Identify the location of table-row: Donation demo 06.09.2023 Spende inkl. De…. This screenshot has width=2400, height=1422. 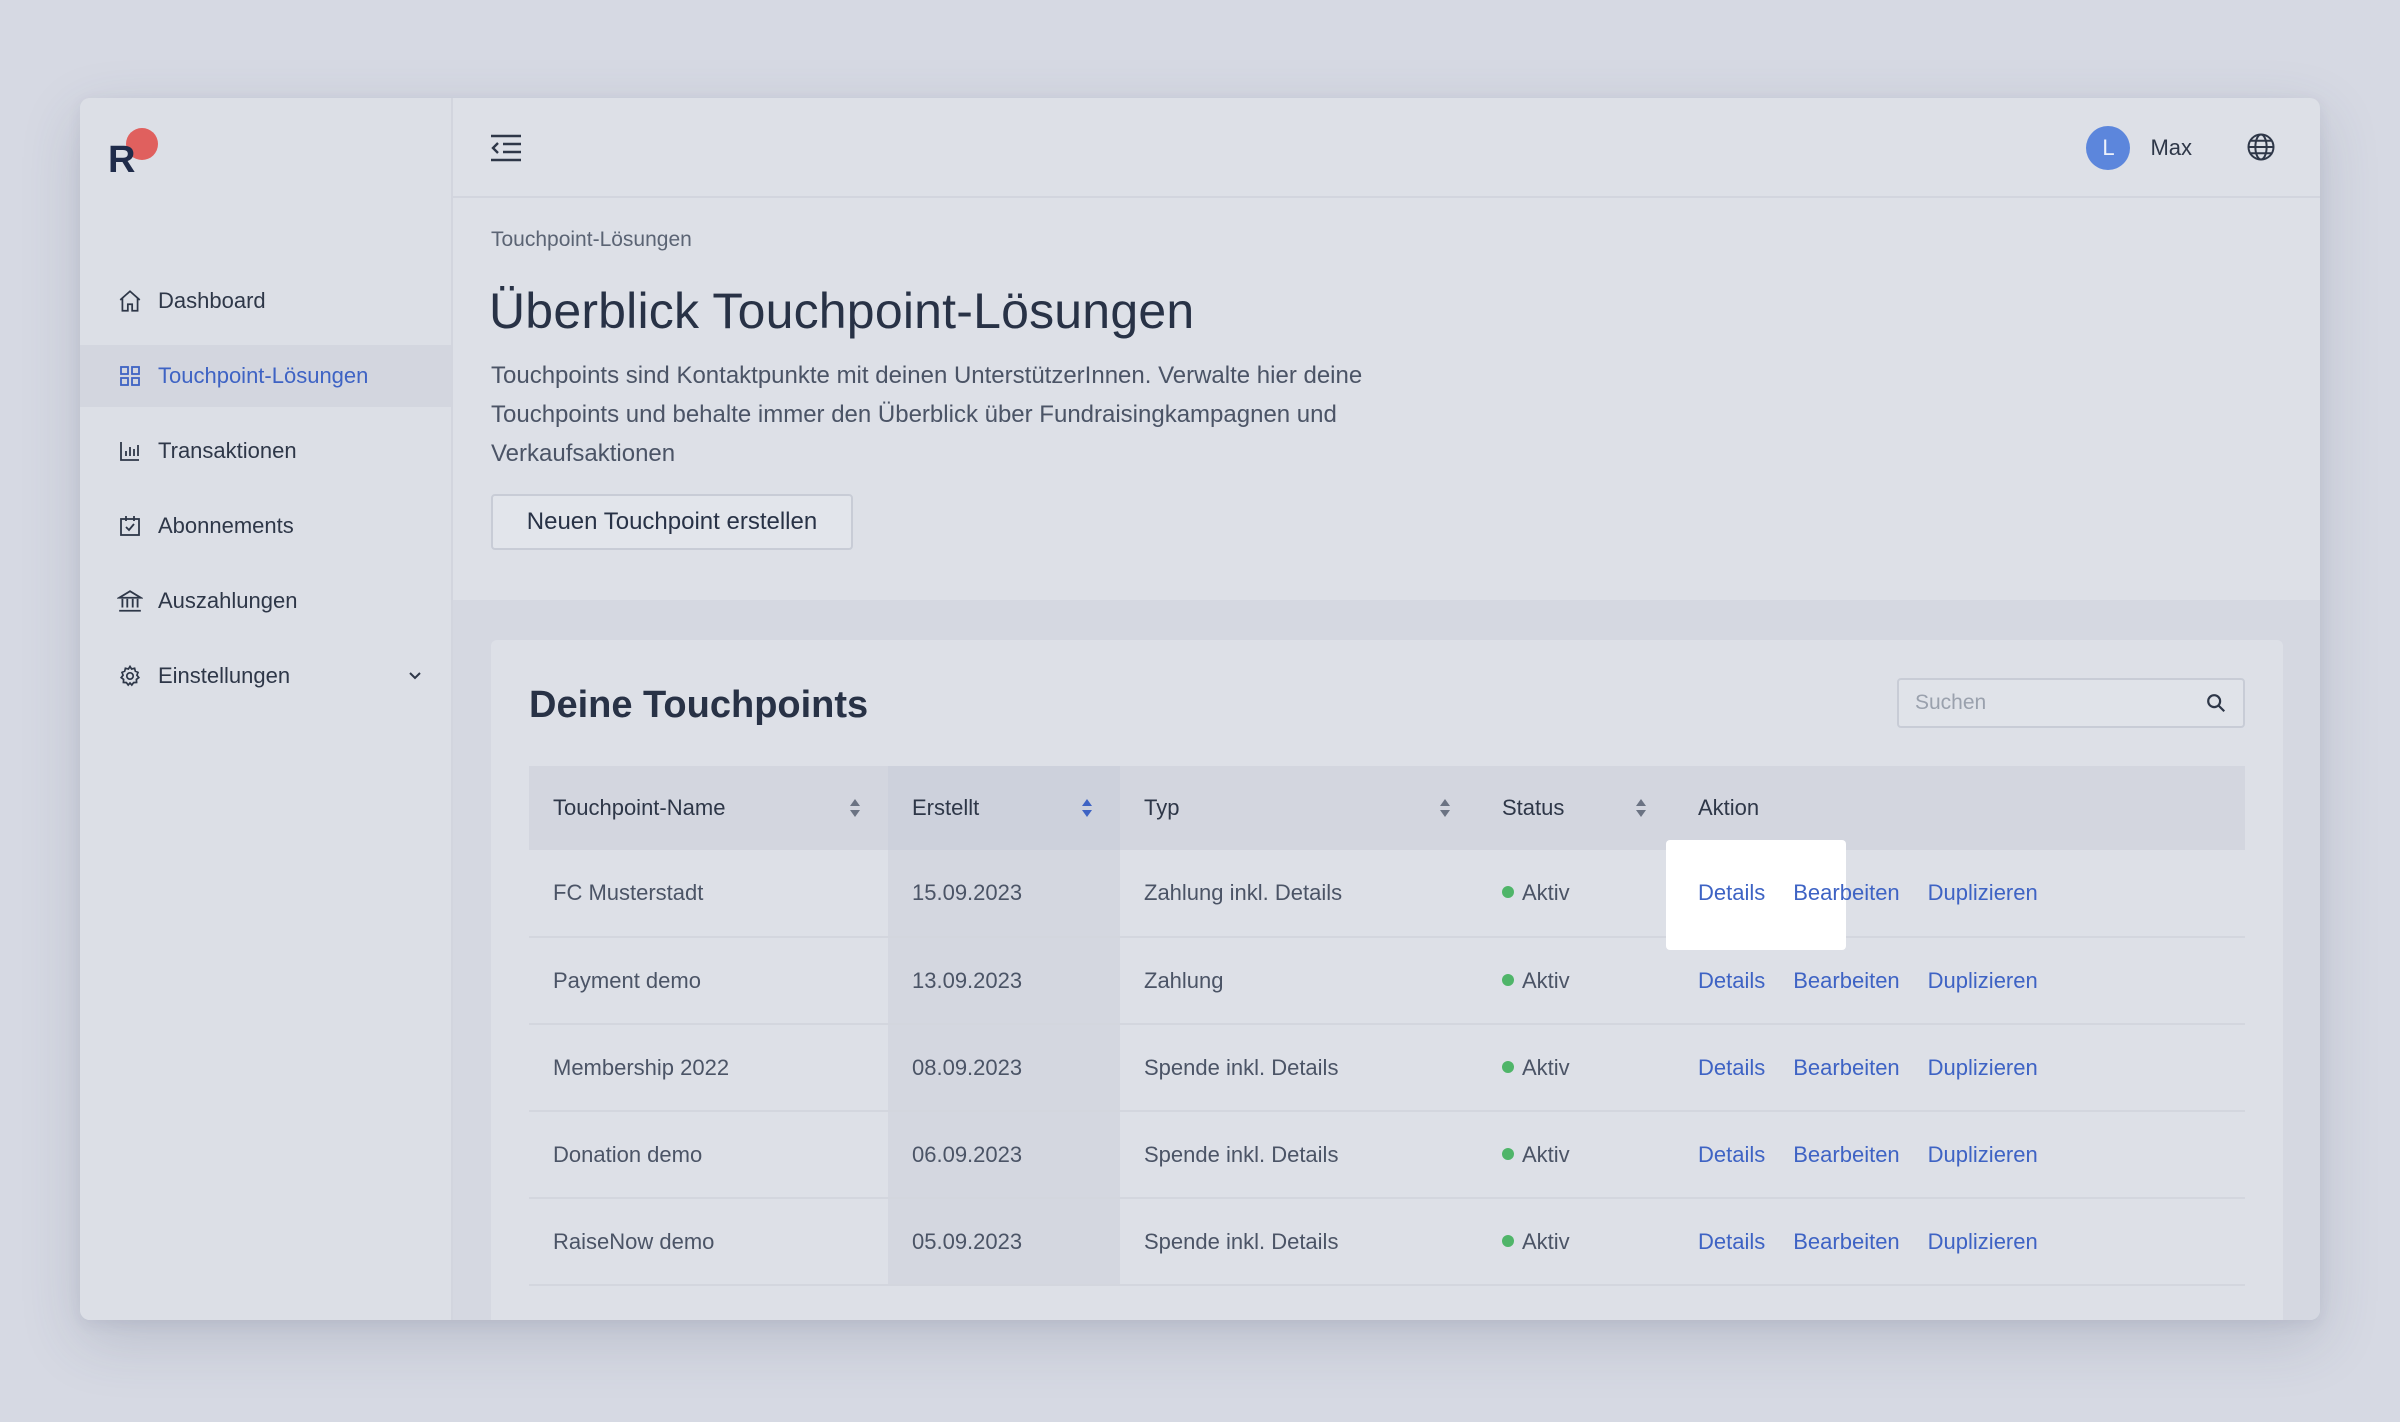
(1387, 1155).